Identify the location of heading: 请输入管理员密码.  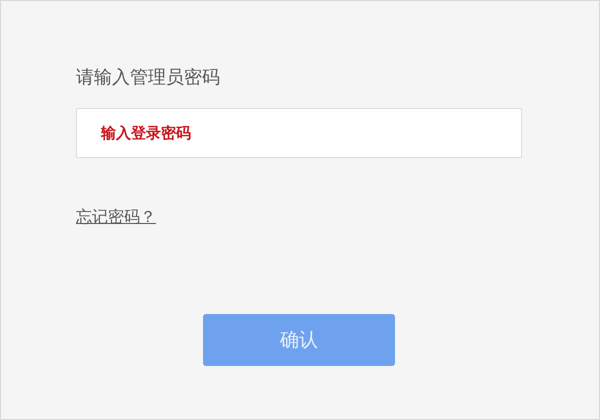
(148, 78).